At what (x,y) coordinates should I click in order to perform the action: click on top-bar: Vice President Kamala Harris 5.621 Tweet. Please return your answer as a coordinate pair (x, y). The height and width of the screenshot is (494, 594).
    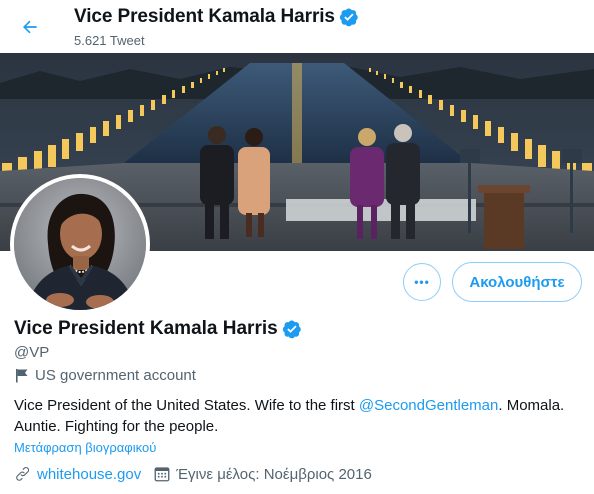
    Looking at the image, I should click on (297, 26).